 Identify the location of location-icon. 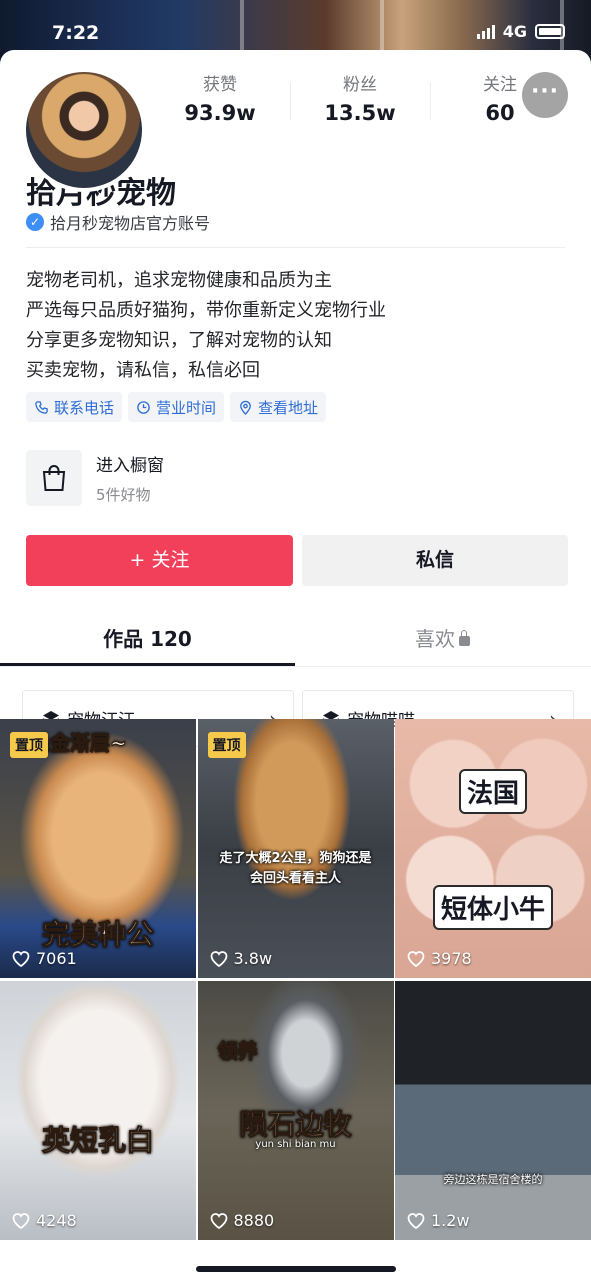
(245, 407).